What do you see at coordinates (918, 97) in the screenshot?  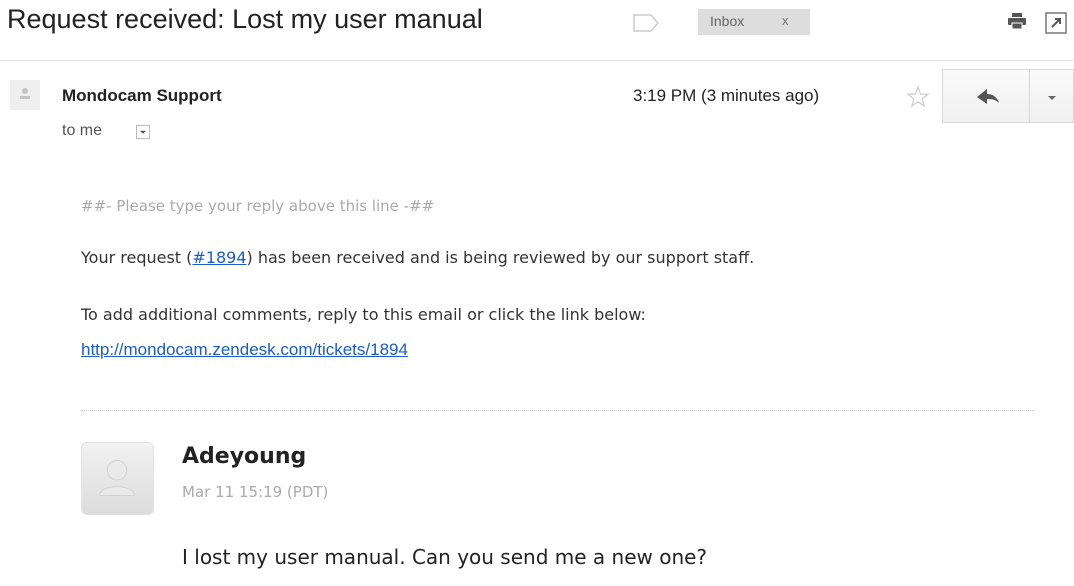 I see `star-icon` at bounding box center [918, 97].